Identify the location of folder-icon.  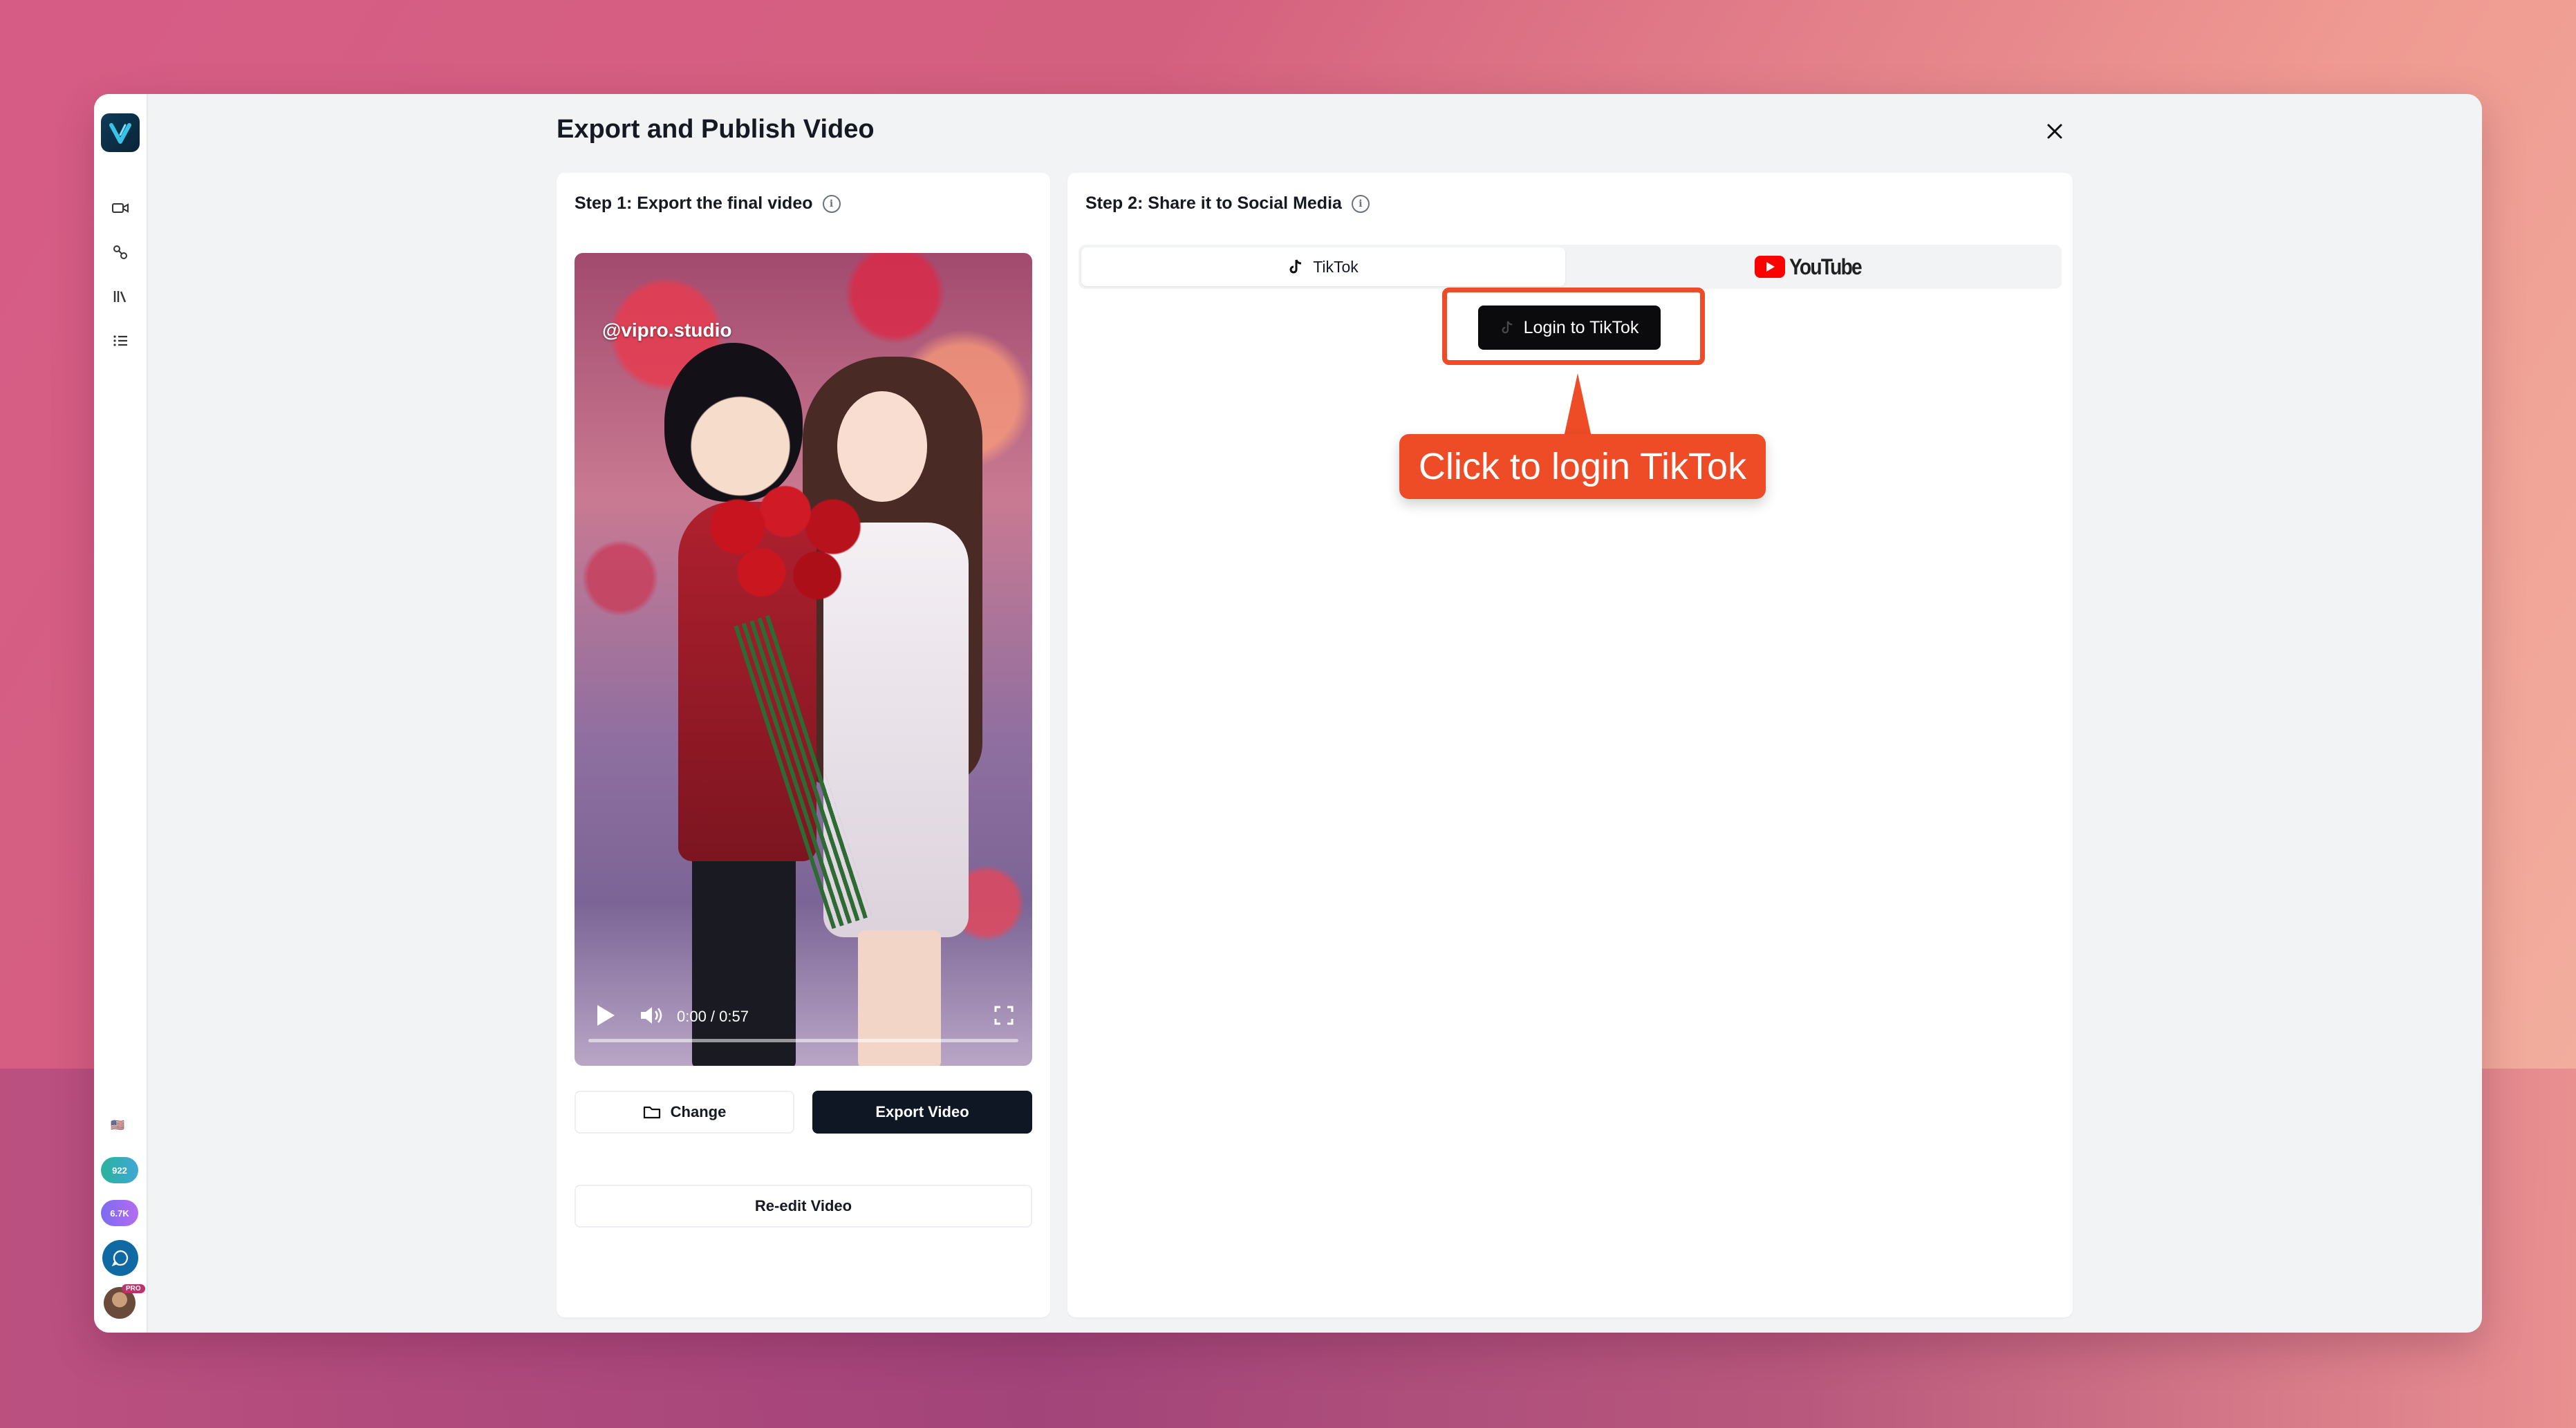
(651, 1112).